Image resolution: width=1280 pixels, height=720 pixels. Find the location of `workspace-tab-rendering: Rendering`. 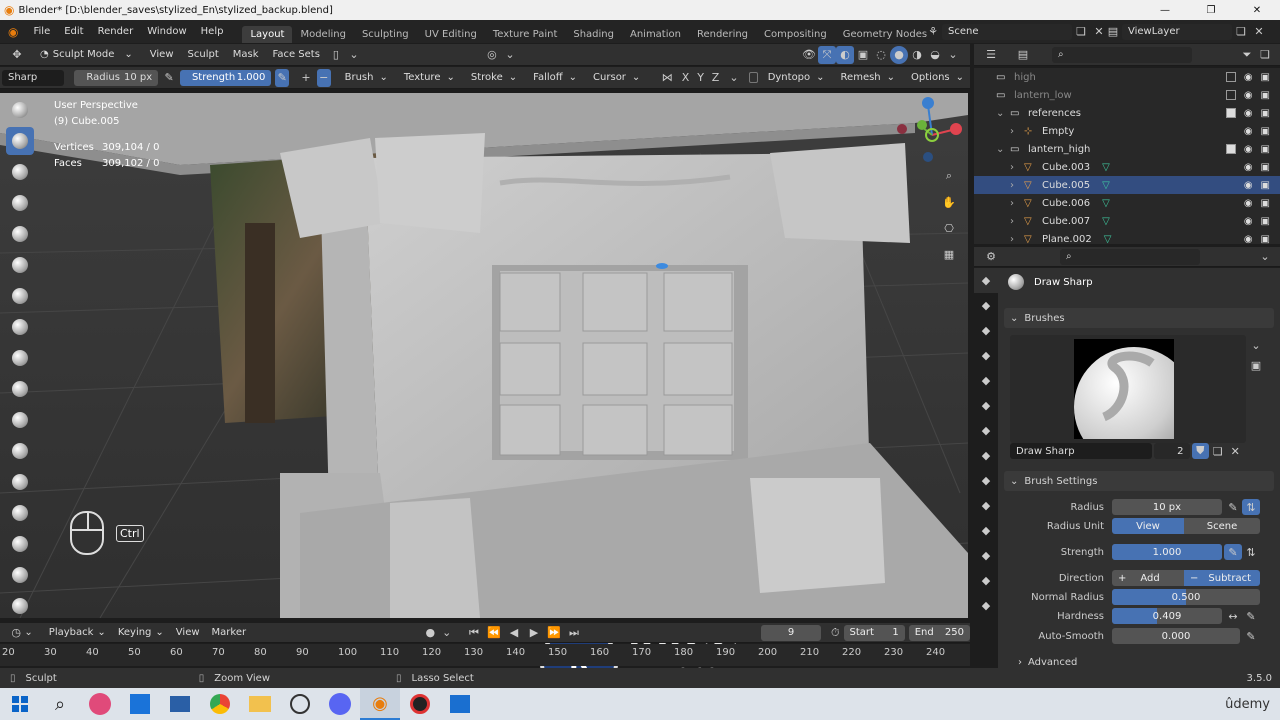

workspace-tab-rendering: Rendering is located at coordinates (722, 34).